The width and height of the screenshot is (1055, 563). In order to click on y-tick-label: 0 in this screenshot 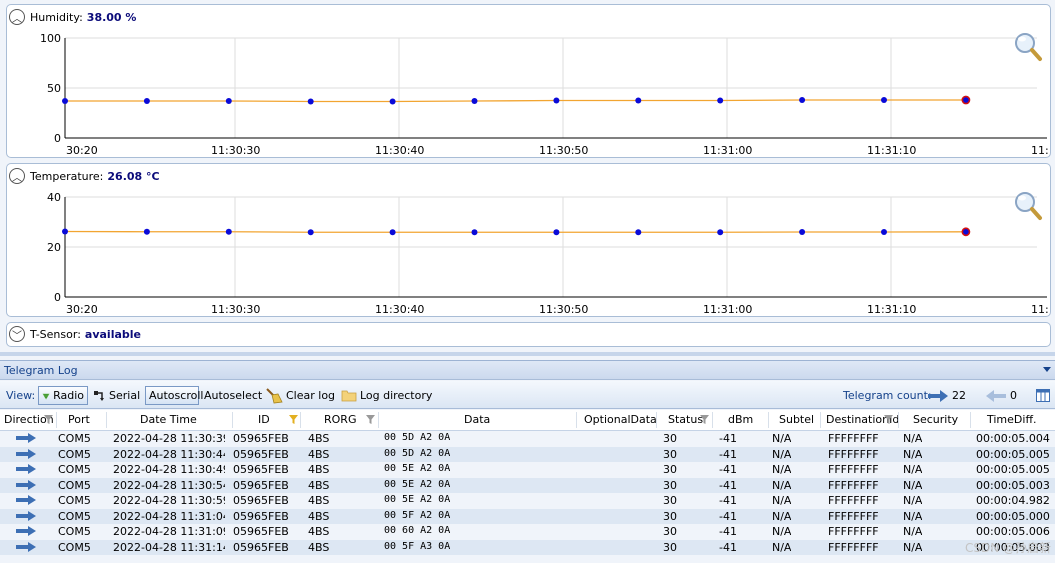, I will do `click(57, 138)`.